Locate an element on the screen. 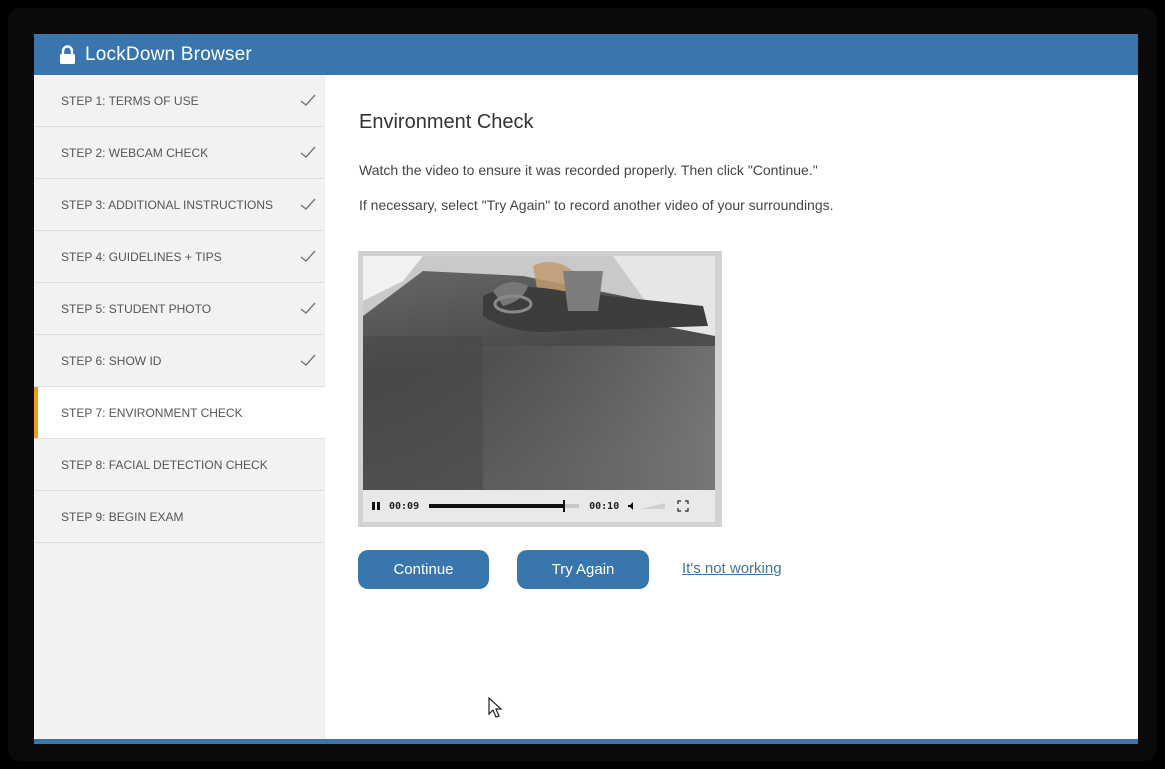 The image size is (1165, 769). sidebar-step-begin-exam: STEP 9: BEGIN EXAM is located at coordinates (179, 517).